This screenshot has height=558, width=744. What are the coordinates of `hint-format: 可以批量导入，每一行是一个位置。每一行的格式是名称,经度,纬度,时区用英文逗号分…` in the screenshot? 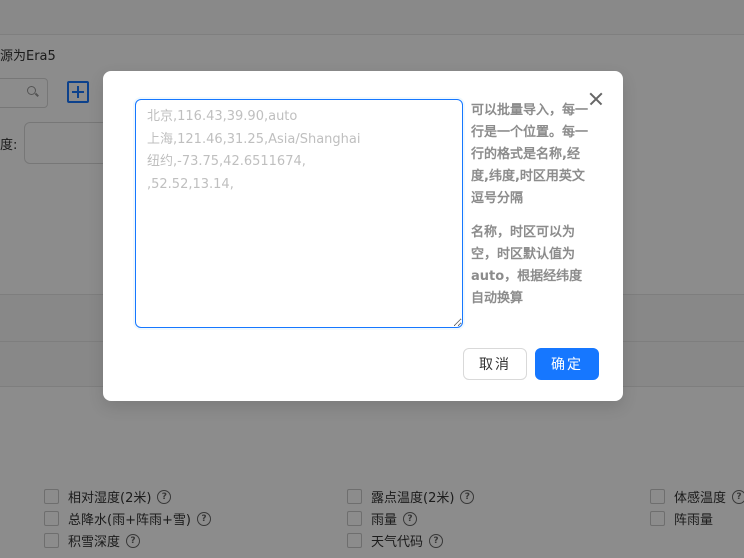 It's located at (530, 154).